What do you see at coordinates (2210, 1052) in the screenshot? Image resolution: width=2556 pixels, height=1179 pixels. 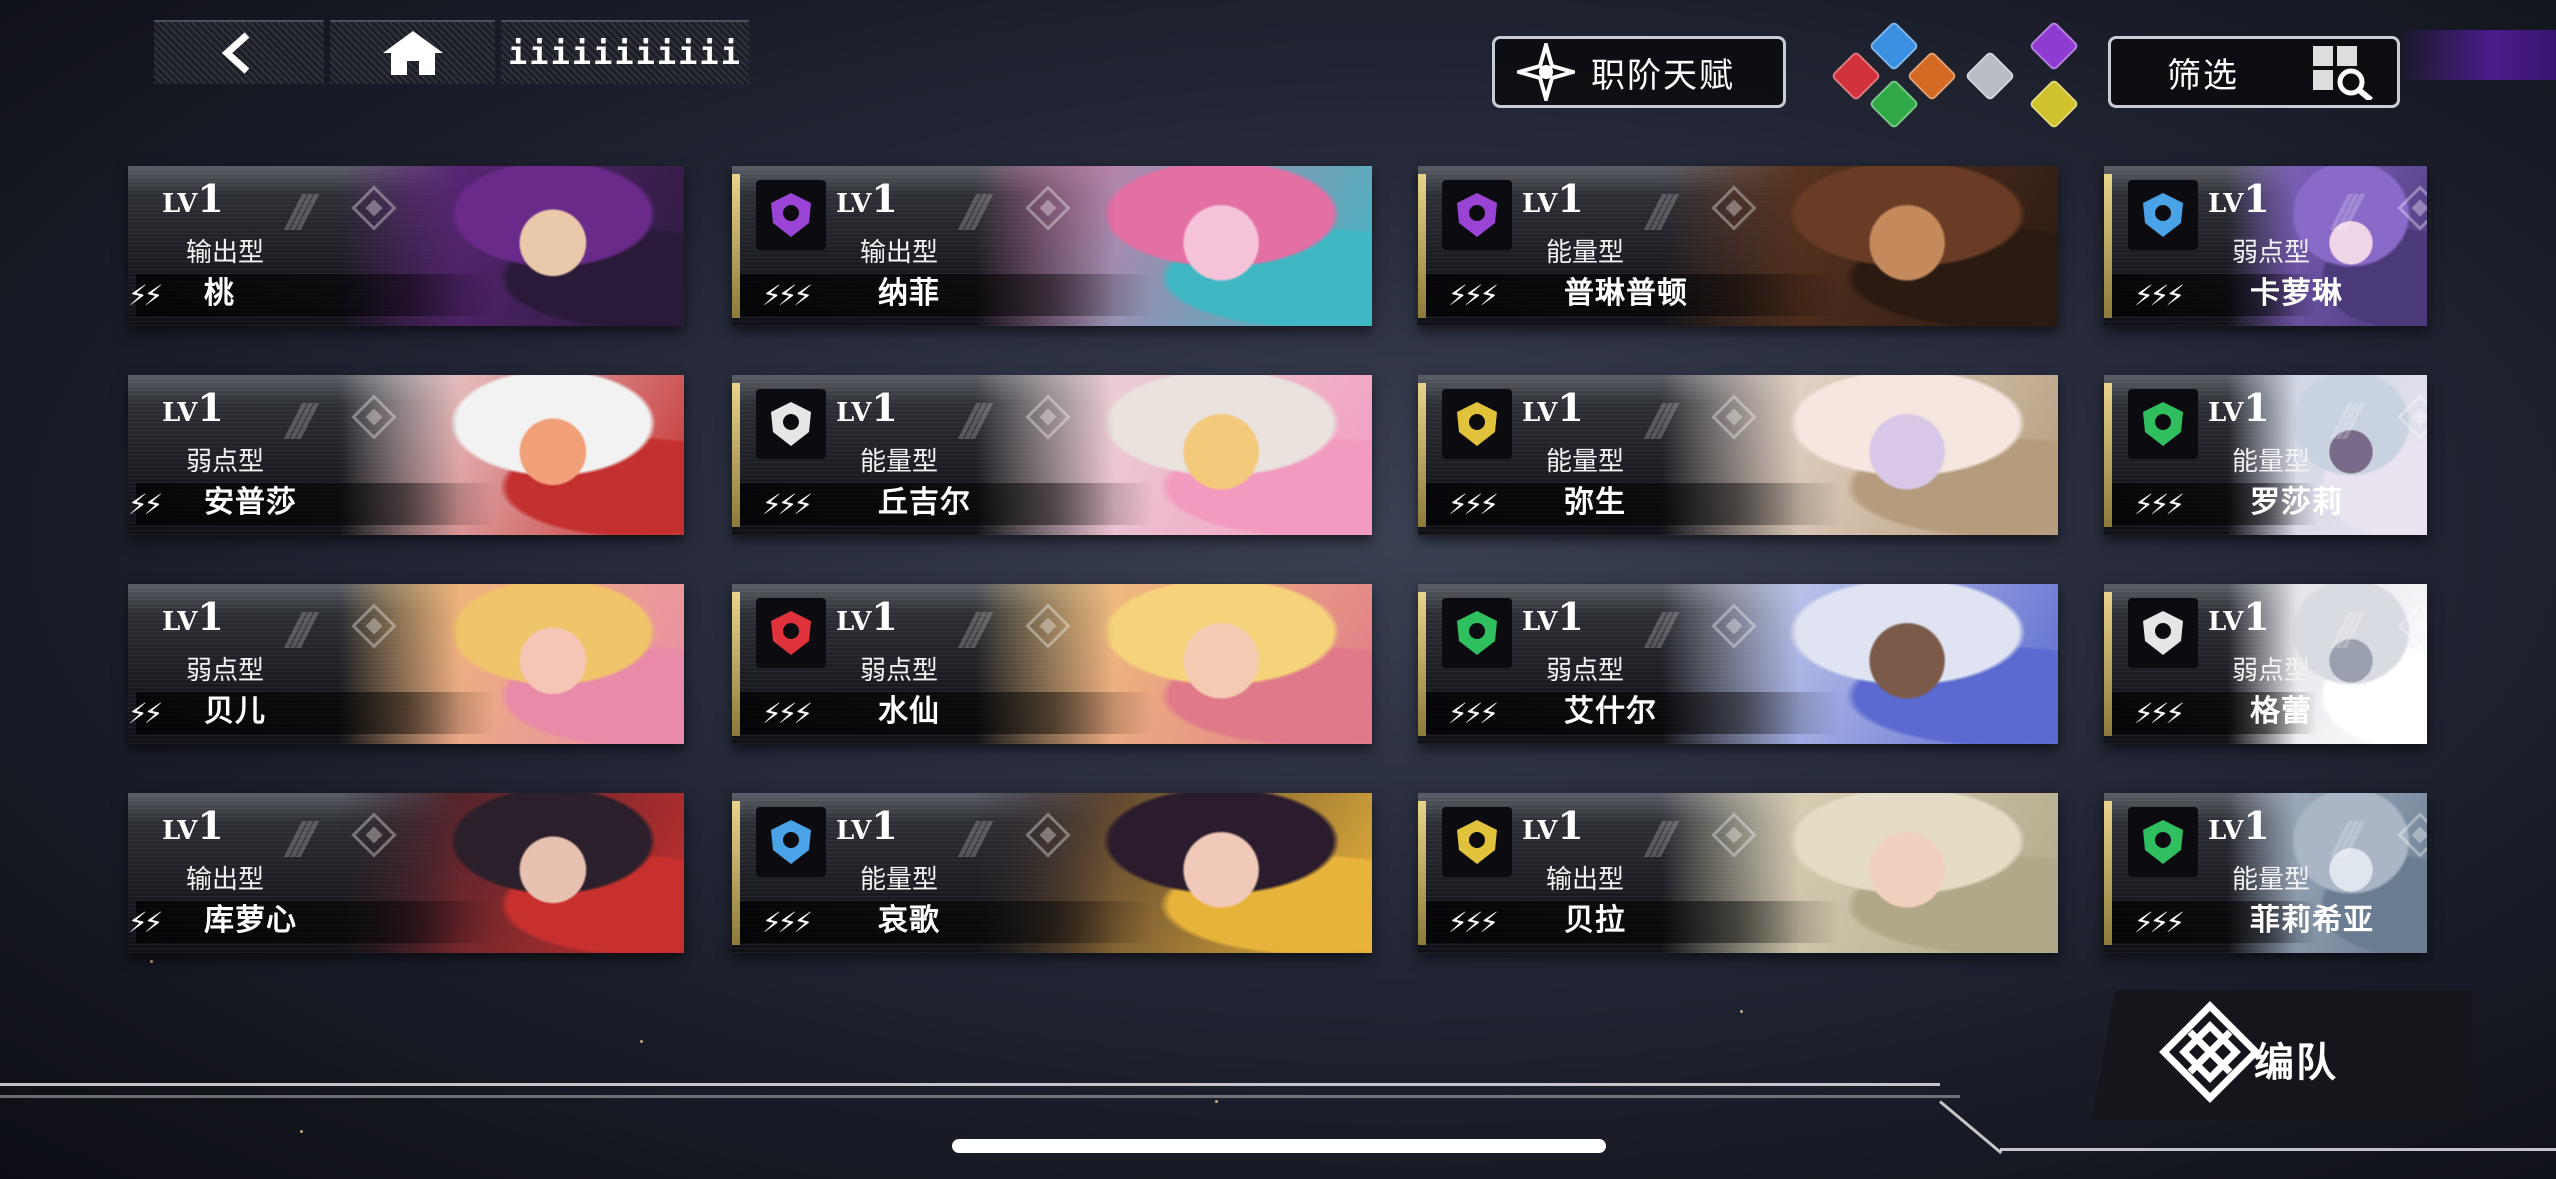 I see `knot-emblem-icon` at bounding box center [2210, 1052].